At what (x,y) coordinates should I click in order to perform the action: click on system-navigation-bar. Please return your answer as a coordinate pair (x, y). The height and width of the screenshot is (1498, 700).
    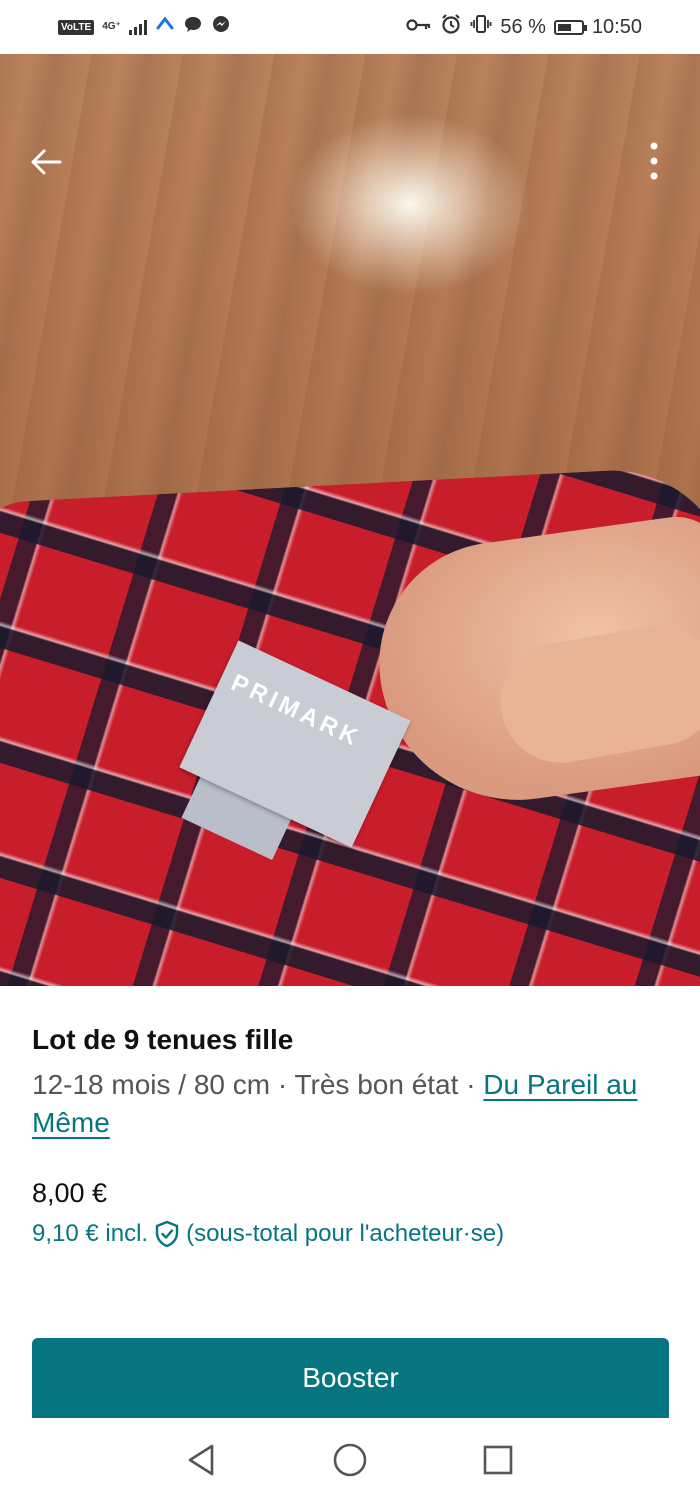
    Looking at the image, I should click on (350, 1458).